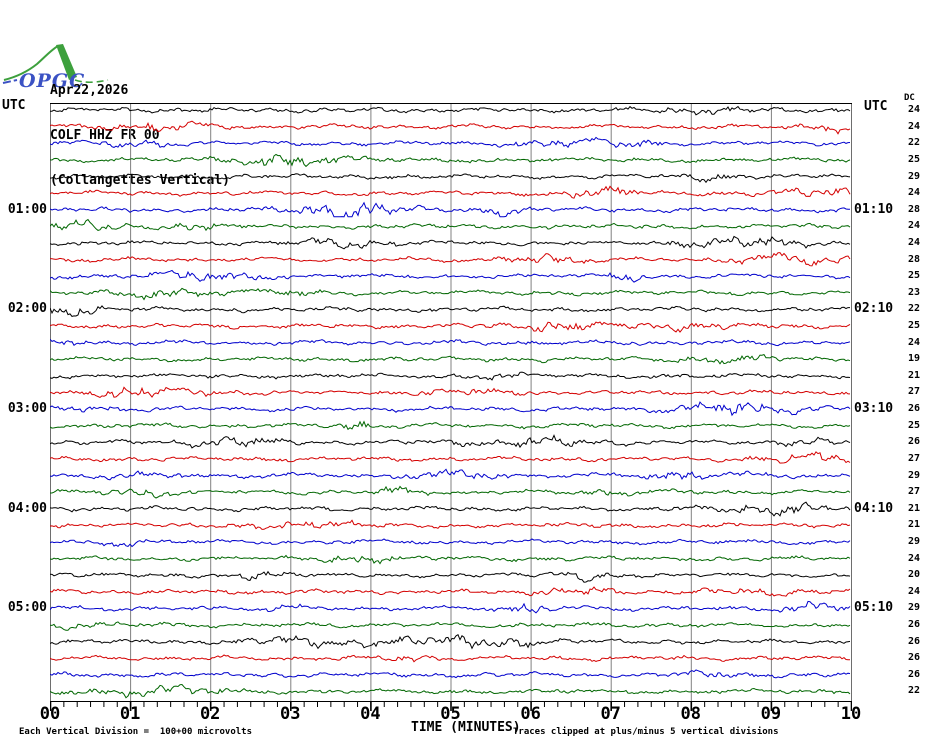 This screenshot has width=930, height=744. What do you see at coordinates (27, 608) in the screenshot?
I see `hour-label-left: 05:00` at bounding box center [27, 608].